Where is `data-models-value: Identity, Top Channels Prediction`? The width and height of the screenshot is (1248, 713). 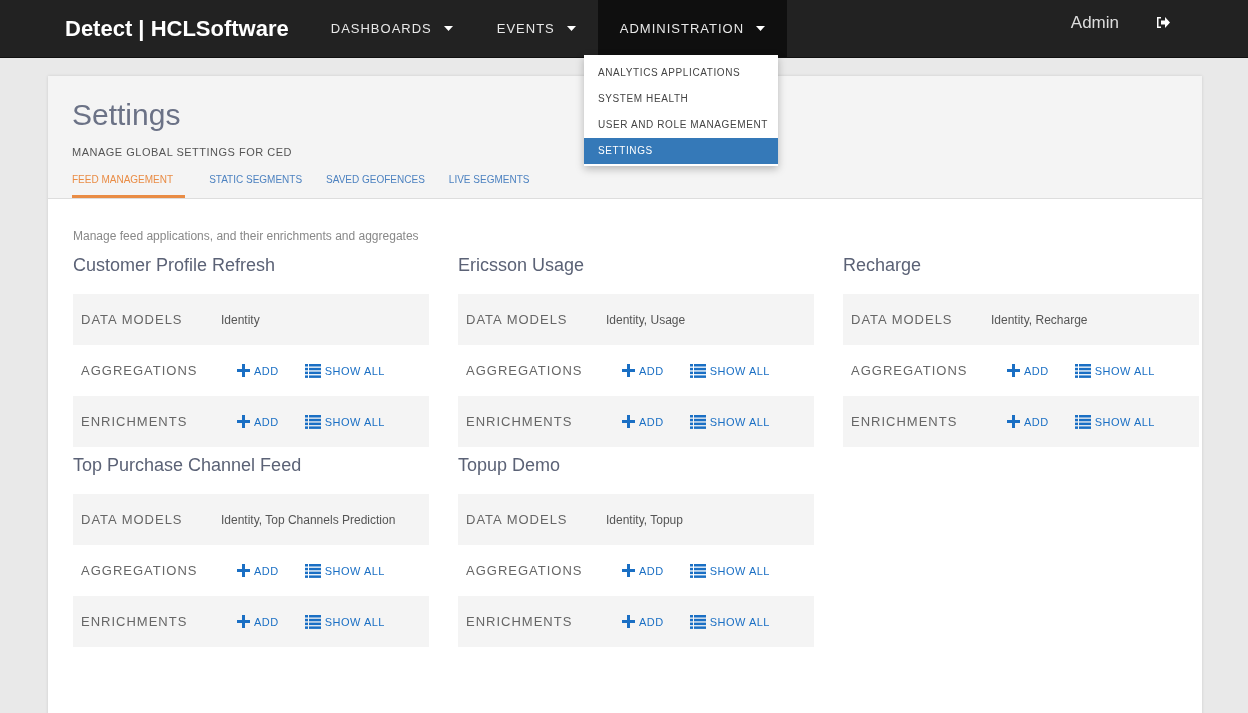
data-models-value: Identity, Top Channels Prediction is located at coordinates (308, 519).